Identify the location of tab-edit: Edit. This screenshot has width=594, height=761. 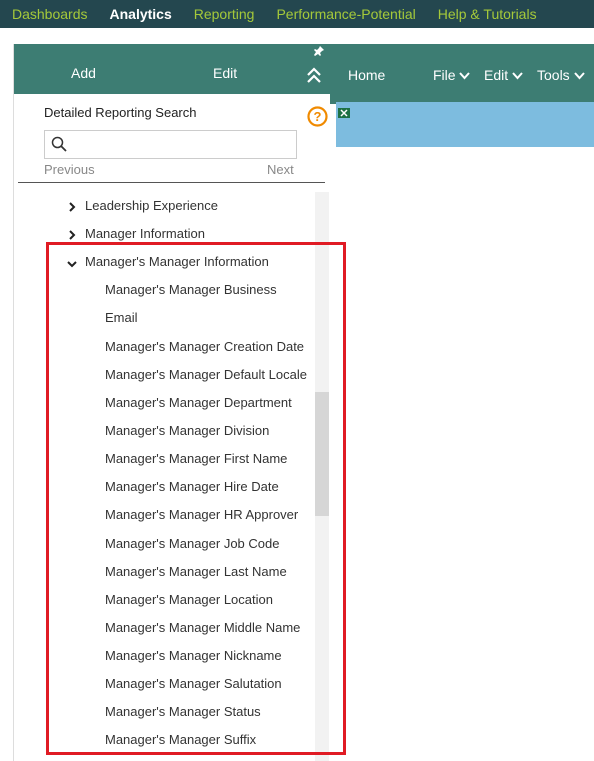
(225, 73).